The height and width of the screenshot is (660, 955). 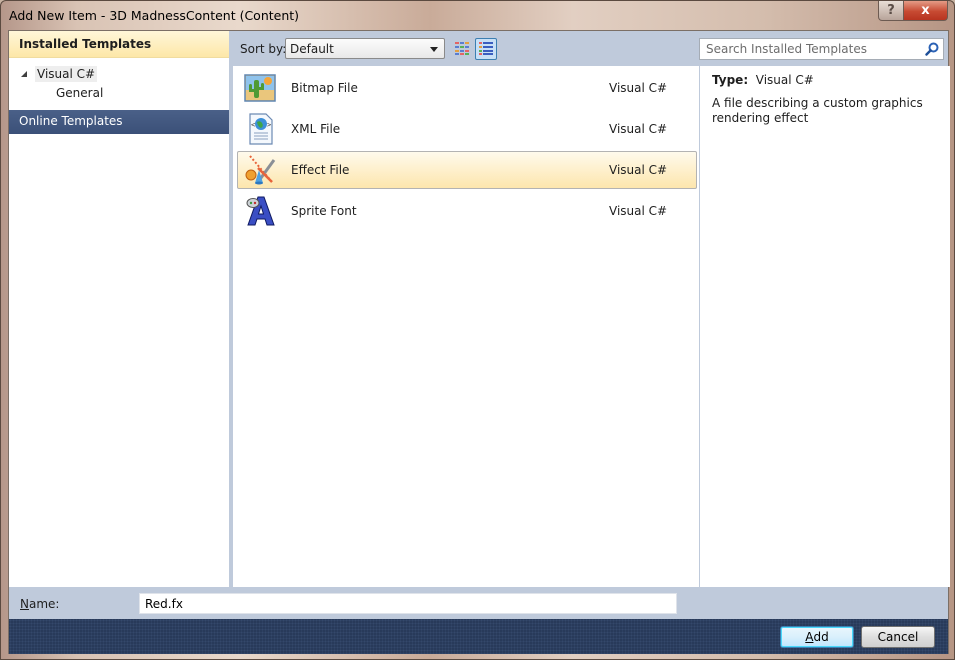 What do you see at coordinates (119, 44) in the screenshot?
I see `installed-templates-header: Installed Templates` at bounding box center [119, 44].